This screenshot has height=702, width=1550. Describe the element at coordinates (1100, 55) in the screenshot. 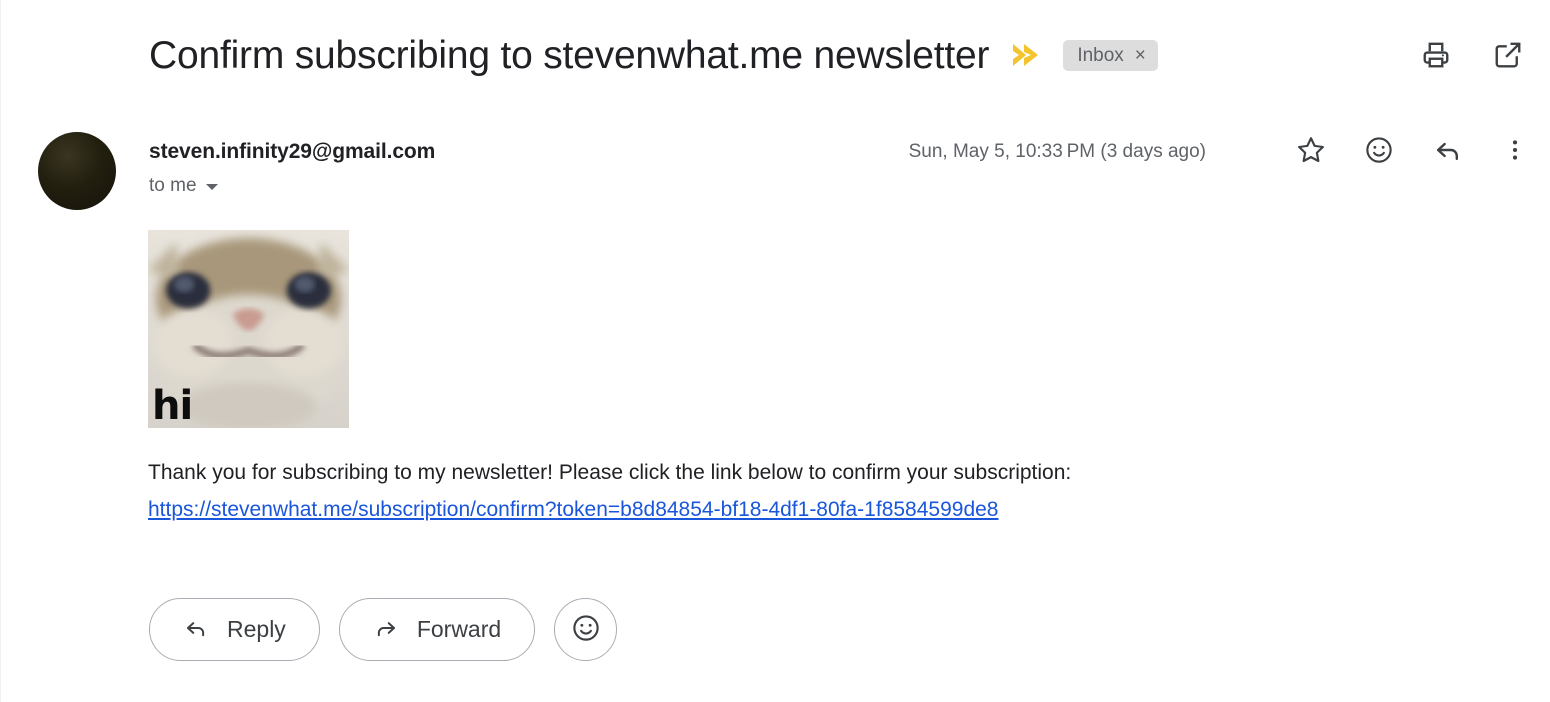

I see `label-chip-text: Inbox` at that location.